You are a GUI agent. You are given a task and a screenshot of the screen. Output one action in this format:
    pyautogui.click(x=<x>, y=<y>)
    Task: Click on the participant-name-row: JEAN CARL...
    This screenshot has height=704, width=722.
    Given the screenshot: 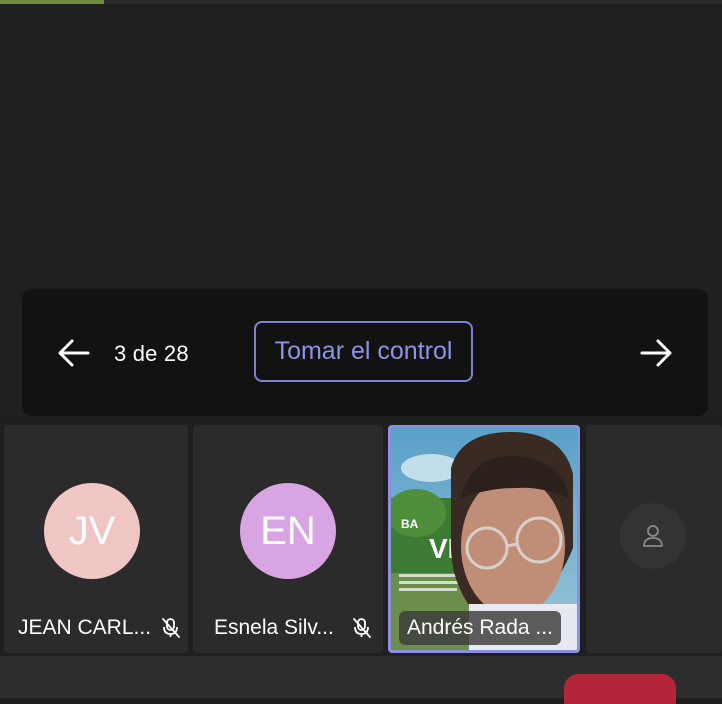 What is the action you would take?
    pyautogui.click(x=96, y=628)
    